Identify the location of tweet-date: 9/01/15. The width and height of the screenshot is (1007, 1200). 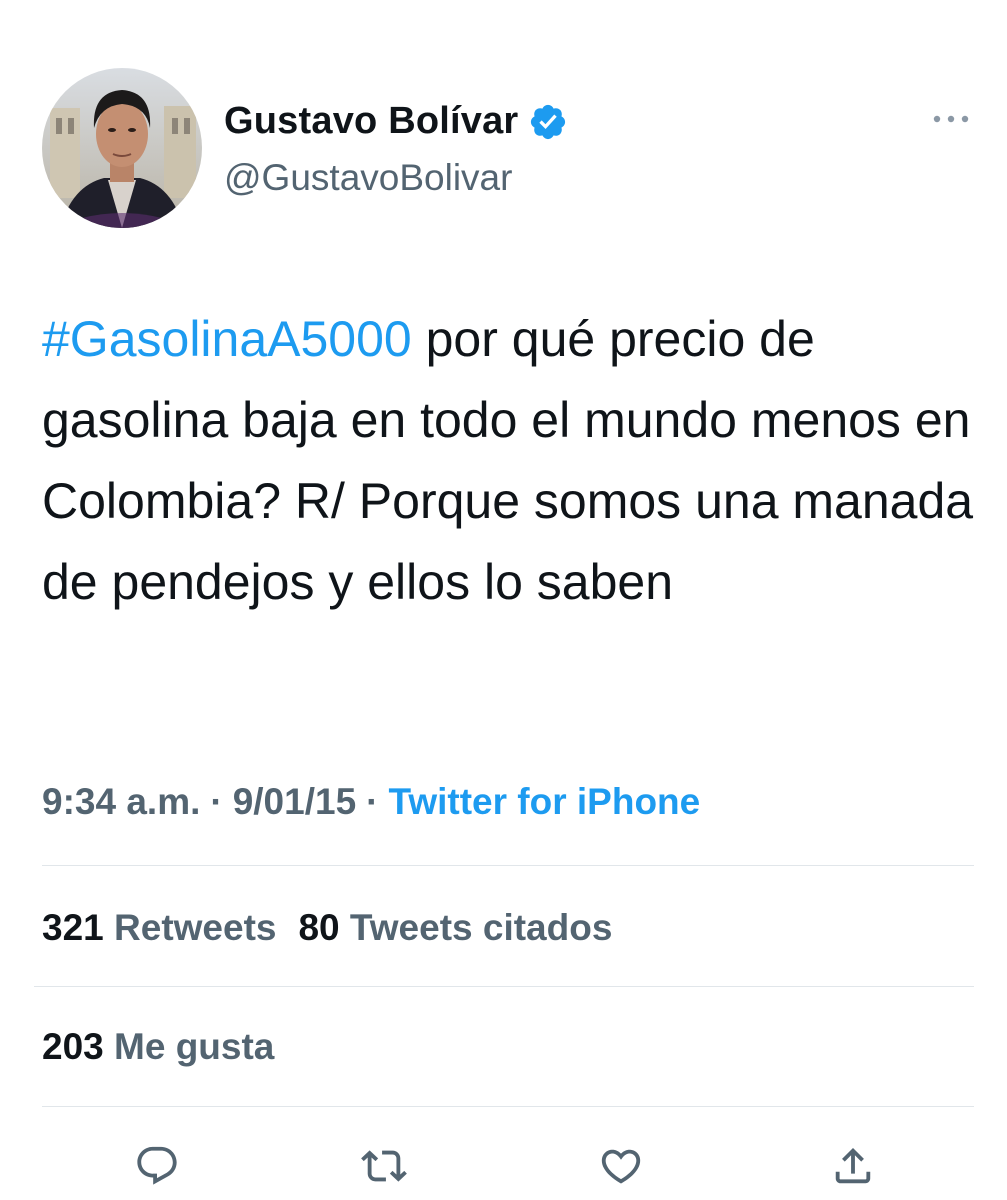
(294, 801).